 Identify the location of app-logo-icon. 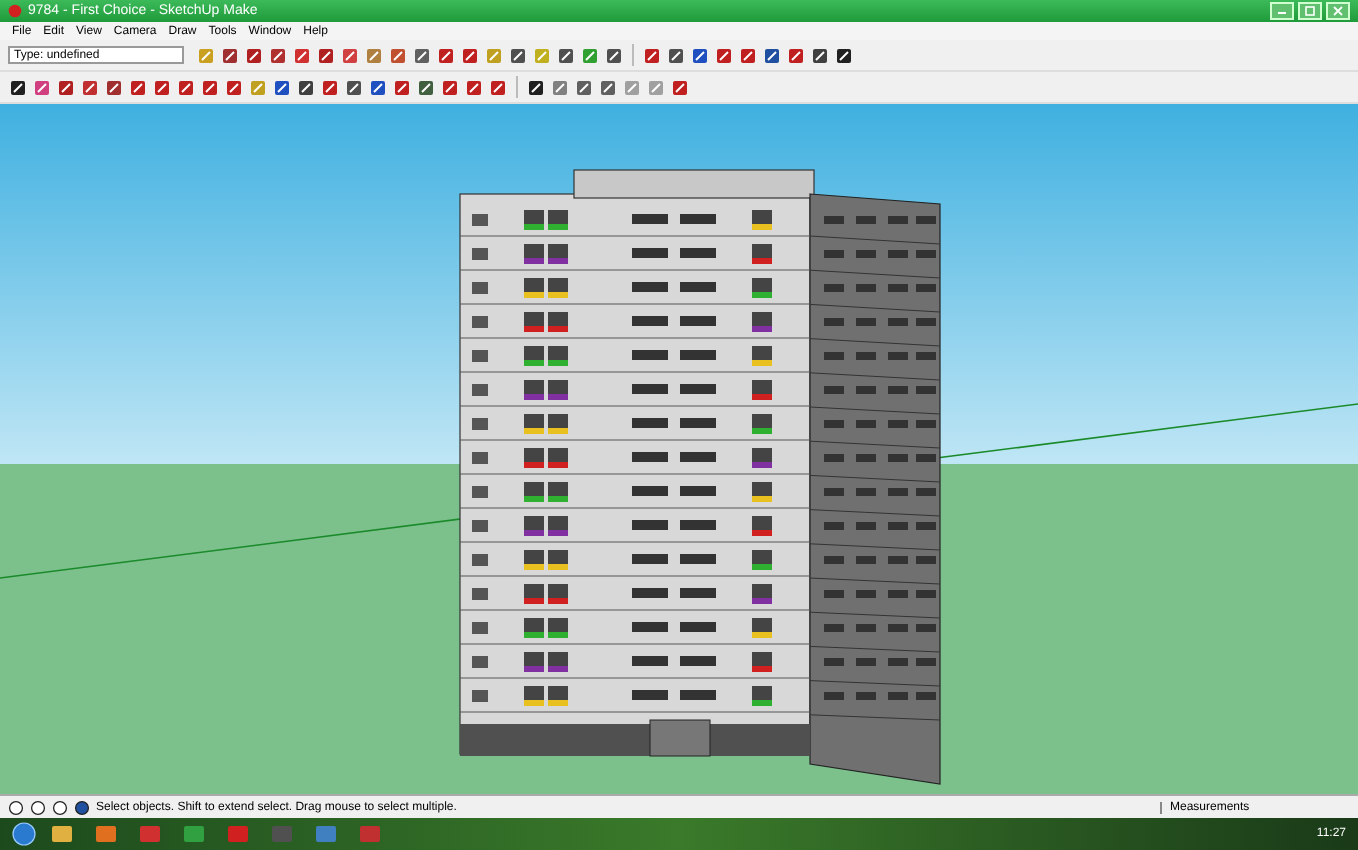
(15, 11).